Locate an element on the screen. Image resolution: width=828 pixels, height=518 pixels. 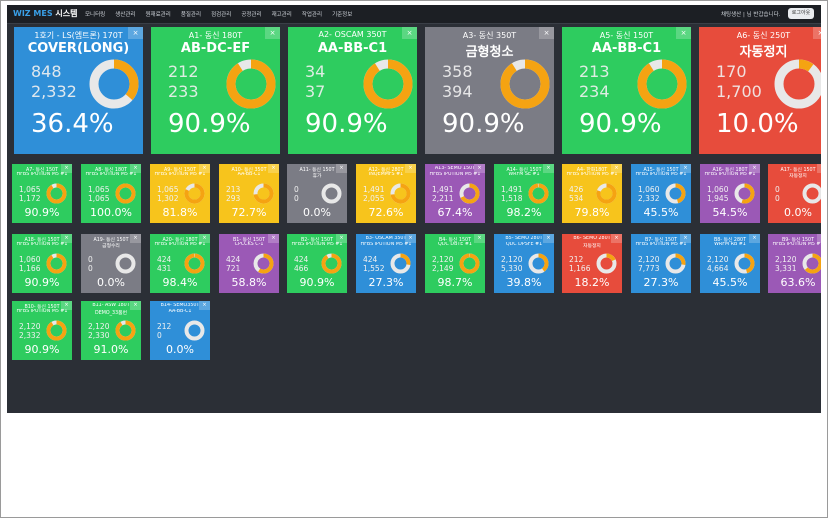
machine-tile-small: B4- 동신 150T QDC DBTE #1 2,120 2,149 98.7% × is located at coordinates (455, 263).